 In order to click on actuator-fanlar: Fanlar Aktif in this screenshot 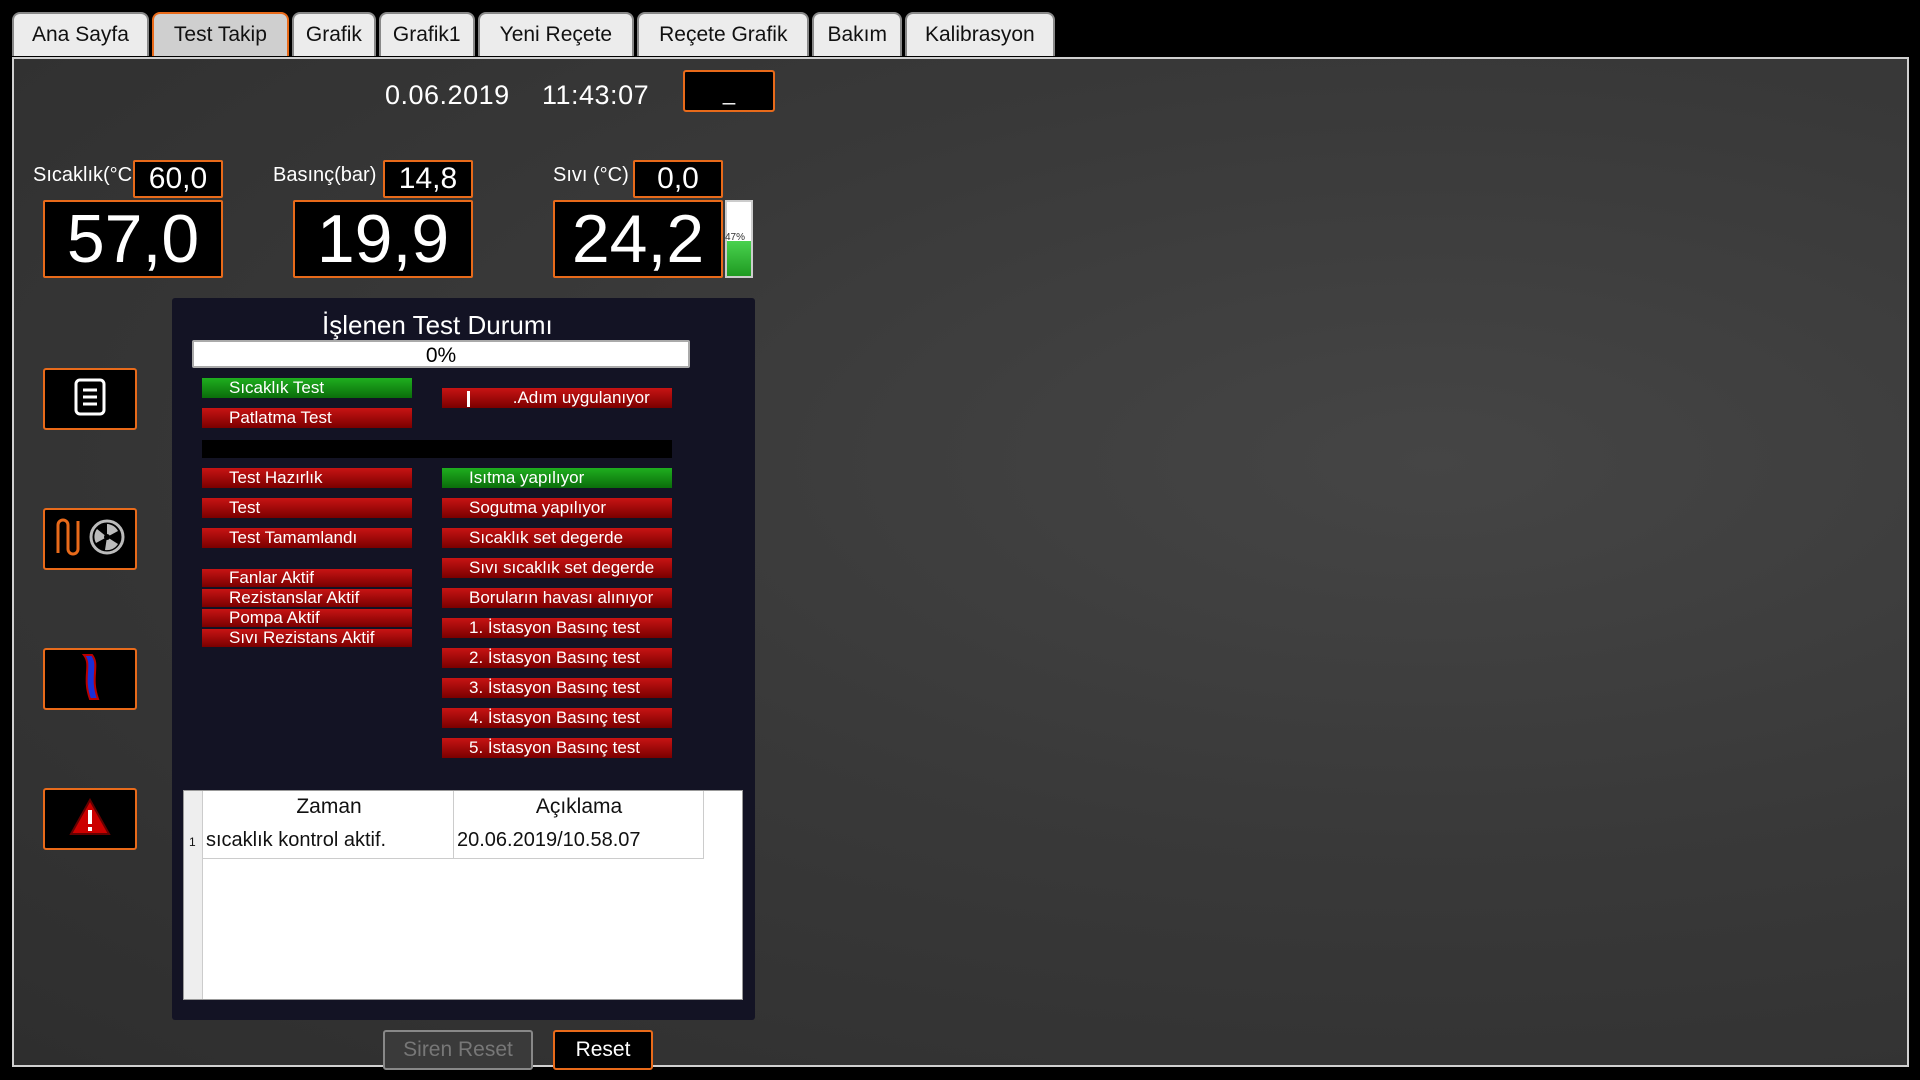, I will do `click(307, 578)`.